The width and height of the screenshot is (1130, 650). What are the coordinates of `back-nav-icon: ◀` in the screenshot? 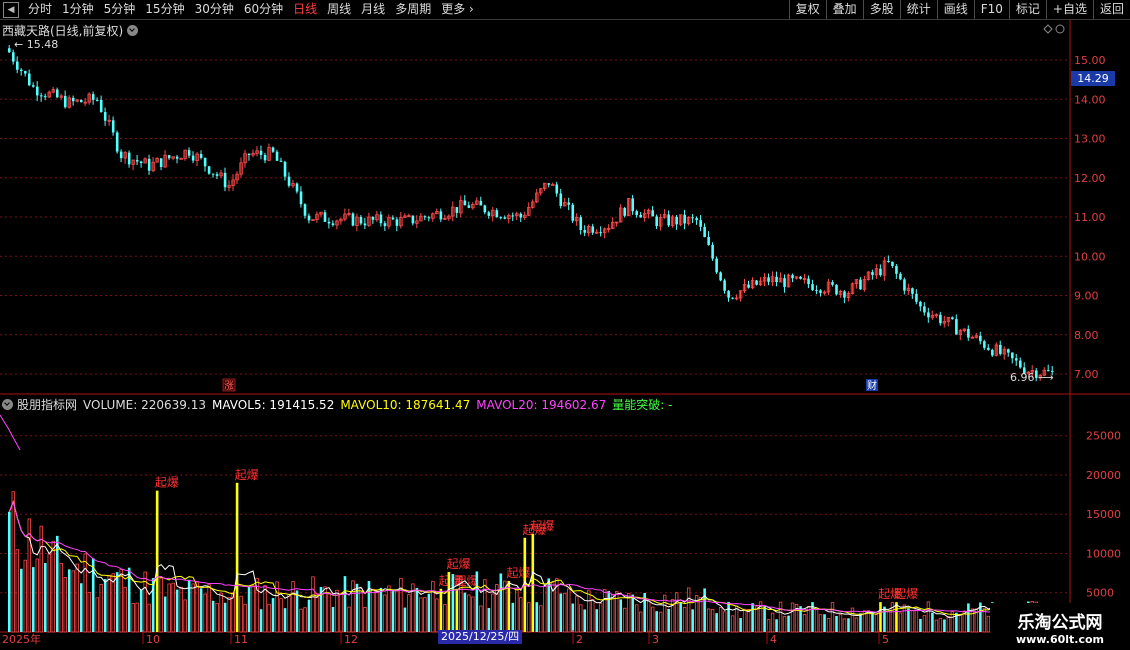 It's located at (11, 9).